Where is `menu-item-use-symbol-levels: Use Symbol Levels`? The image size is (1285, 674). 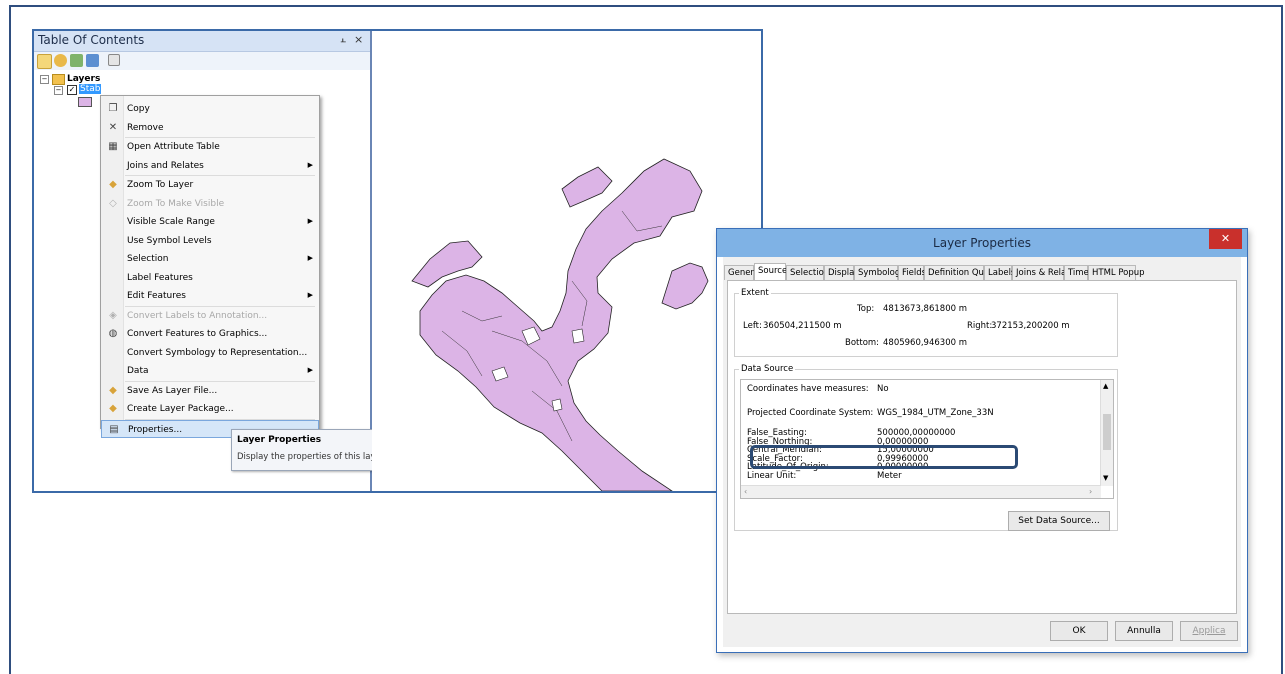 menu-item-use-symbol-levels: Use Symbol Levels is located at coordinates (210, 241).